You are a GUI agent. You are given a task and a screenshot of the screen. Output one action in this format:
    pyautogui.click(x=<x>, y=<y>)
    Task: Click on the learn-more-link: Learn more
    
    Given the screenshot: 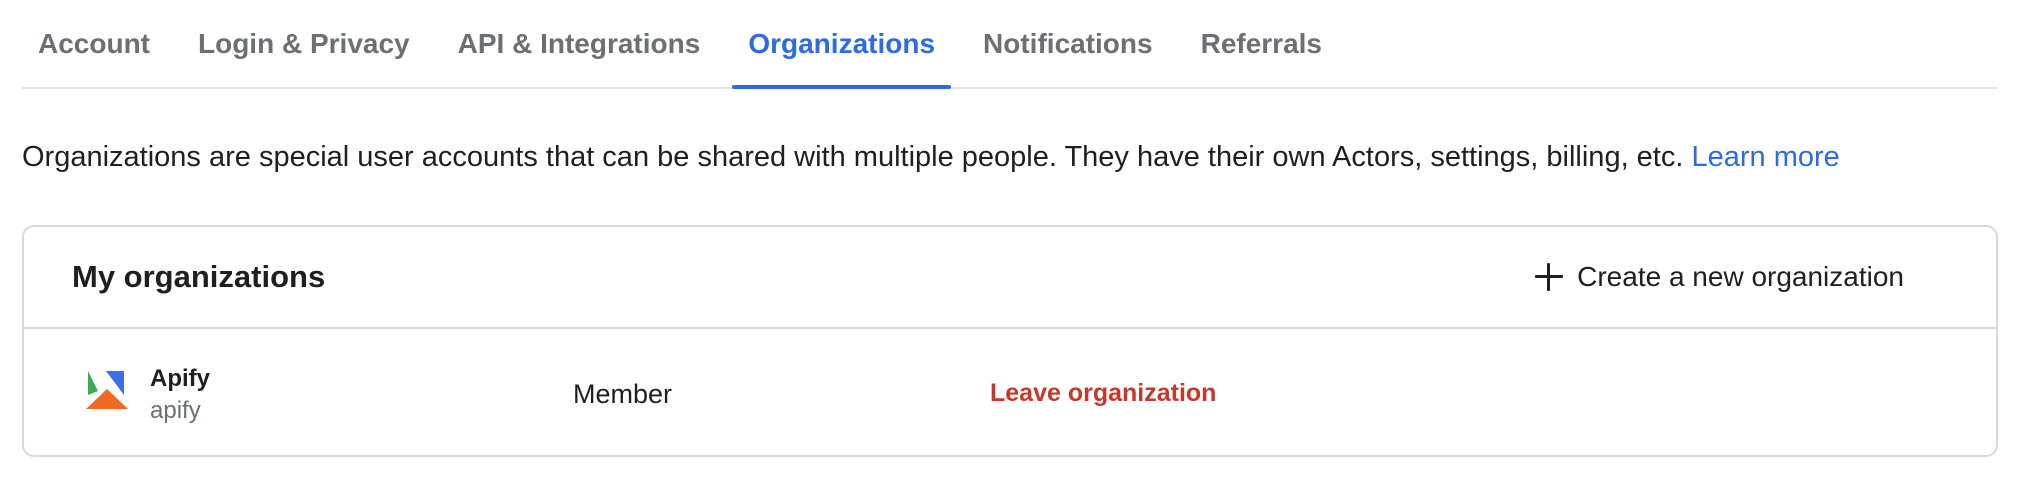 What is the action you would take?
    pyautogui.click(x=1765, y=157)
    